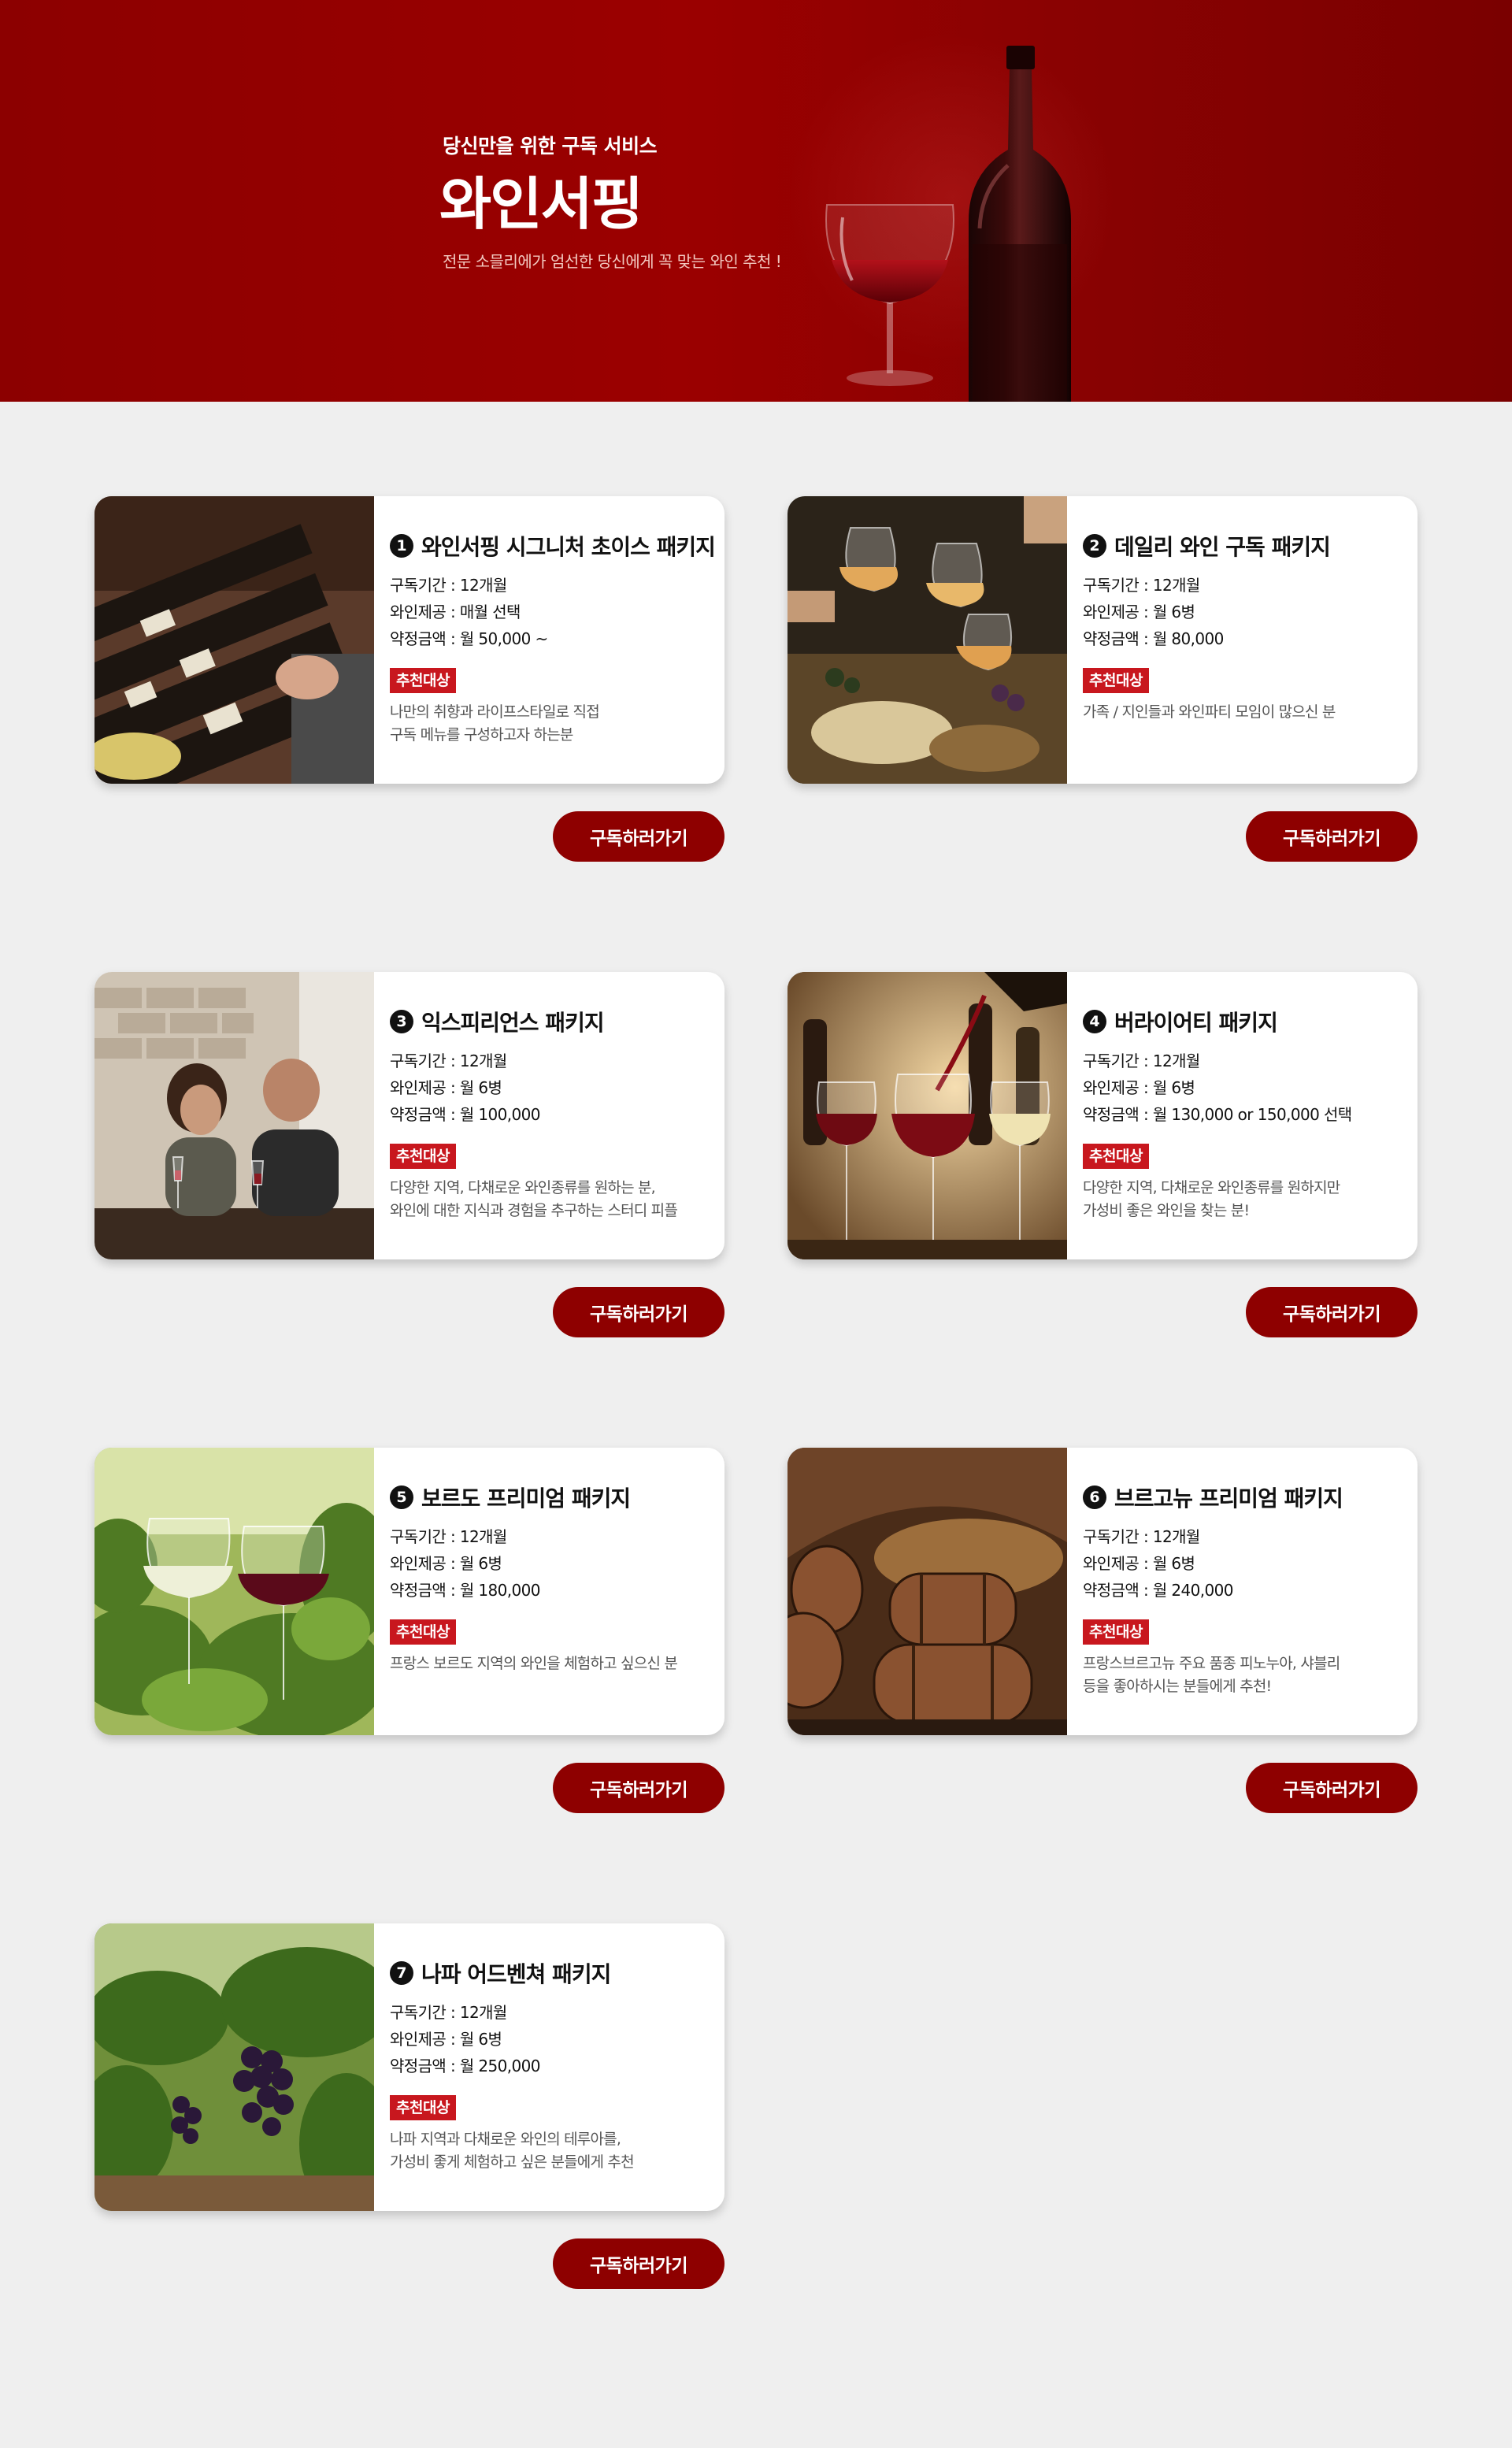 Image resolution: width=1512 pixels, height=2448 pixels. What do you see at coordinates (234, 1591) in the screenshot?
I see `vineyard-glasses-image` at bounding box center [234, 1591].